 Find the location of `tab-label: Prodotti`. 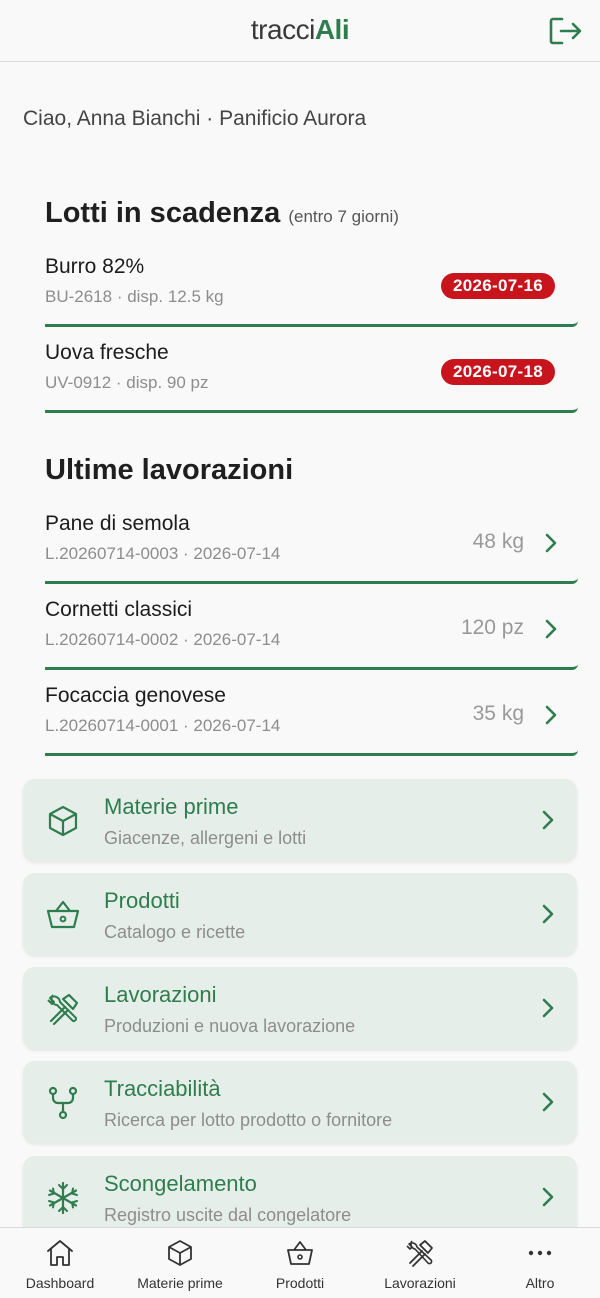

tab-label: Prodotti is located at coordinates (300, 1283).